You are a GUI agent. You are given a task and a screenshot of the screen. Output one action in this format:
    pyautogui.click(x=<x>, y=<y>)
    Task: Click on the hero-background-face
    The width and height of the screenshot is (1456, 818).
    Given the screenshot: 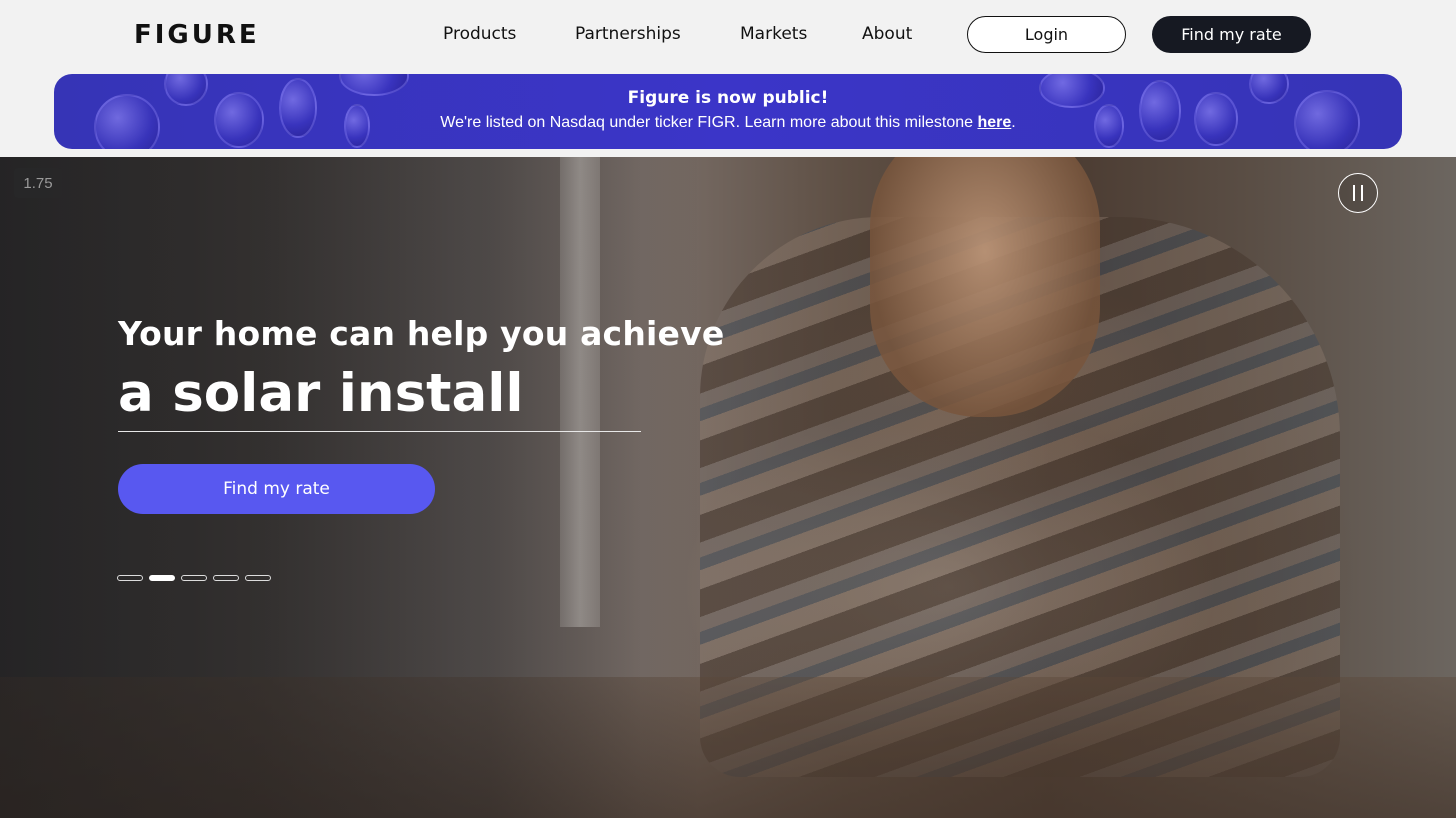 What is the action you would take?
    pyautogui.click(x=985, y=287)
    